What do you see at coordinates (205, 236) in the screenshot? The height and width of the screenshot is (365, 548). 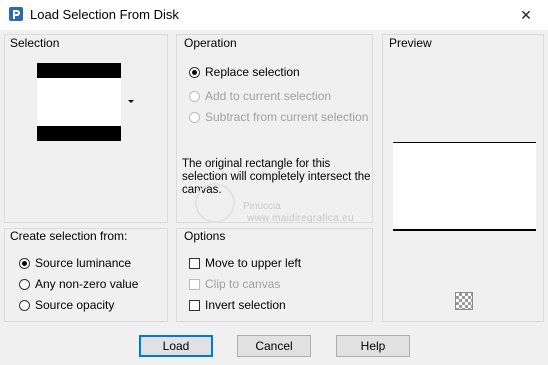 I see `options-title: Options` at bounding box center [205, 236].